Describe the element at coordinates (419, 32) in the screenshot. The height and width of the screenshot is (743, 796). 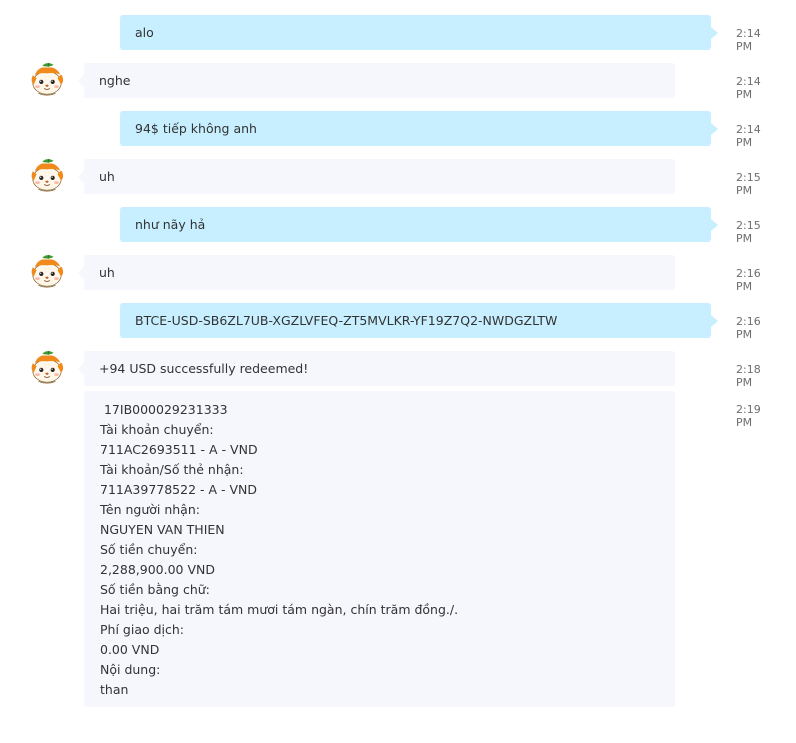
I see `outgoing-message-bubble: alo` at that location.